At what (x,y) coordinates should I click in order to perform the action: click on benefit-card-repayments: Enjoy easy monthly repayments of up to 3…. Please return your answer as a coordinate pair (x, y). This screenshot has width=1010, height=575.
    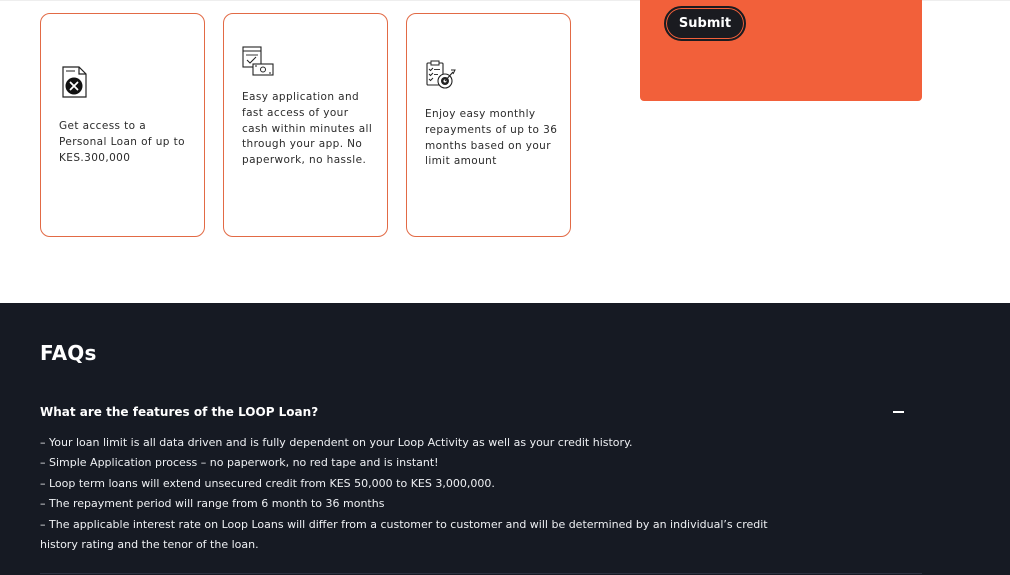
    Looking at the image, I should click on (488, 125).